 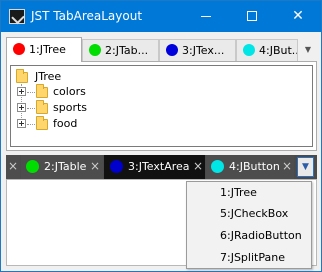 I want to click on tab-list-menu-button: ▼, so click(x=308, y=50).